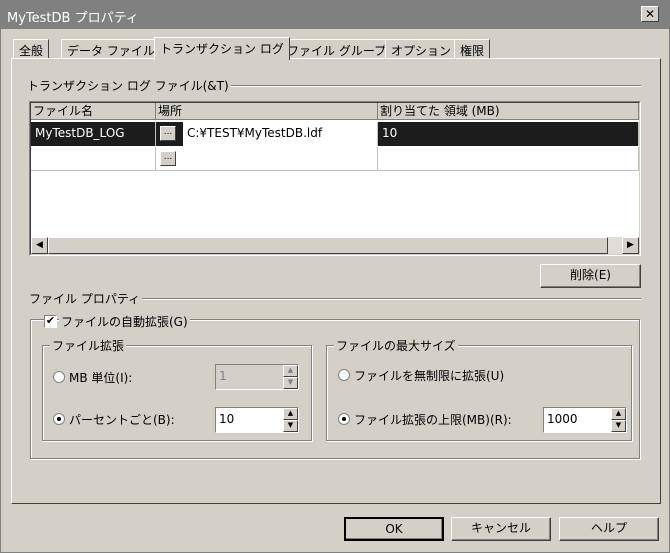 Image resolution: width=670 pixels, height=553 pixels. What do you see at coordinates (280, 159) in the screenshot?
I see `cell-location` at bounding box center [280, 159].